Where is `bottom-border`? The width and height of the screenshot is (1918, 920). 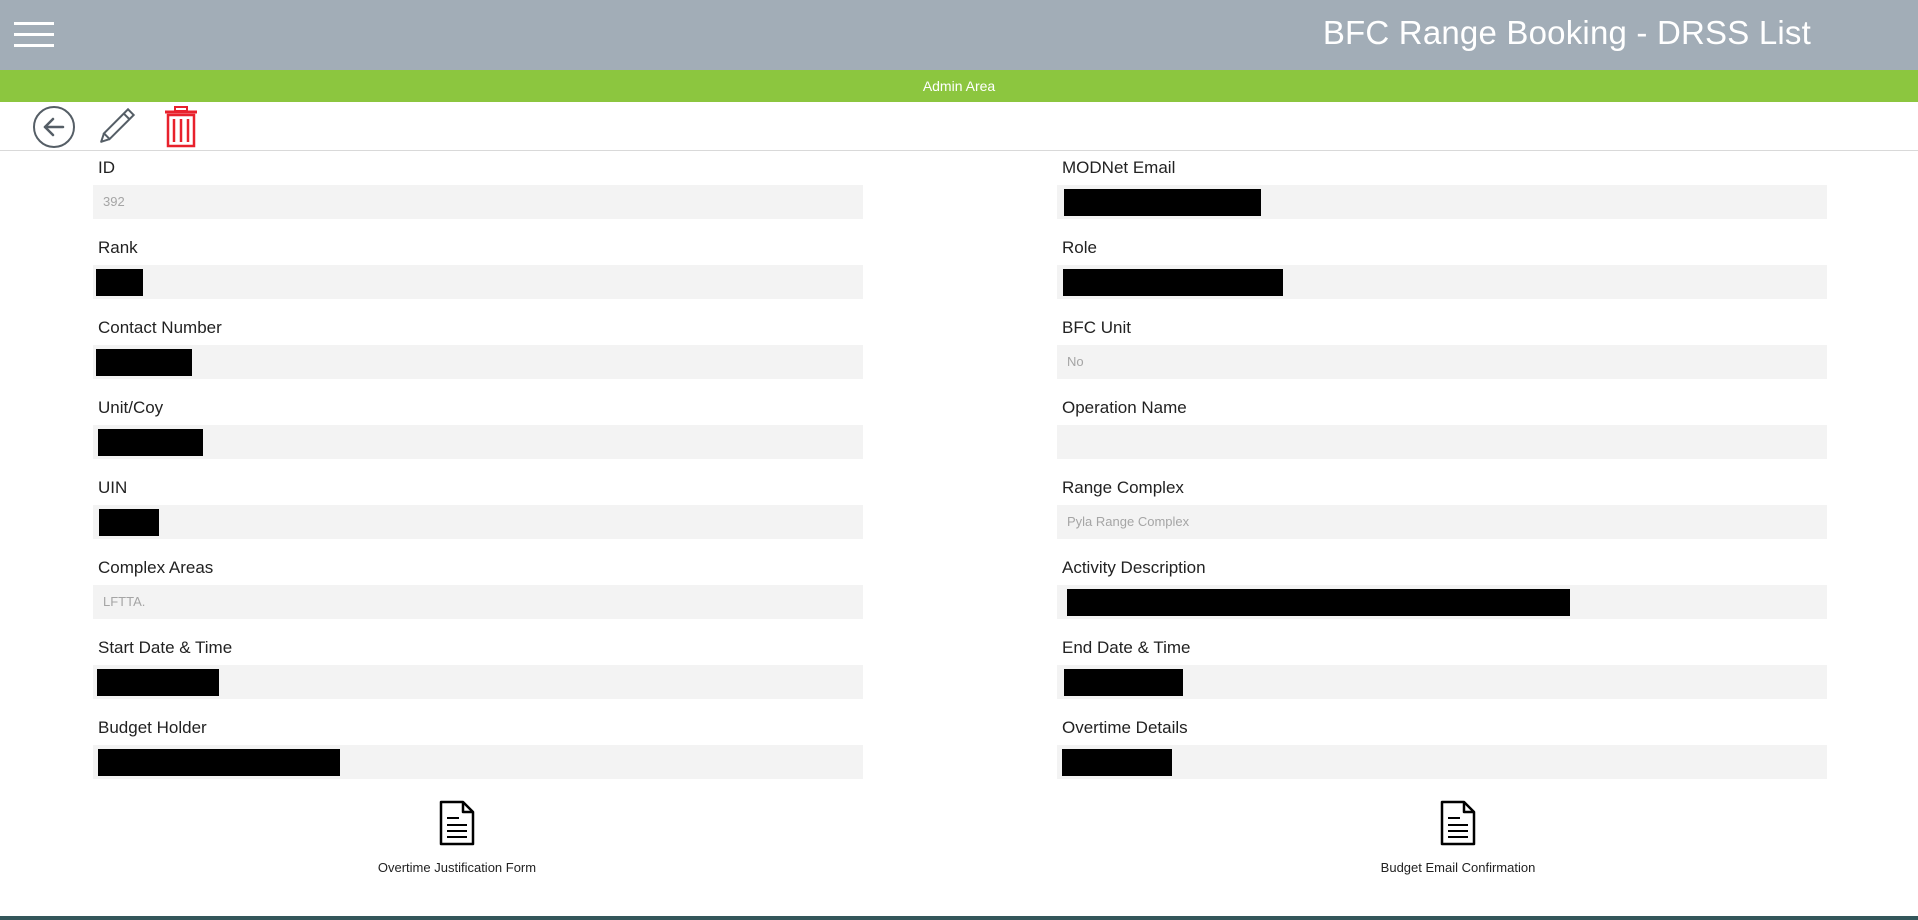
bottom-border is located at coordinates (959, 918).